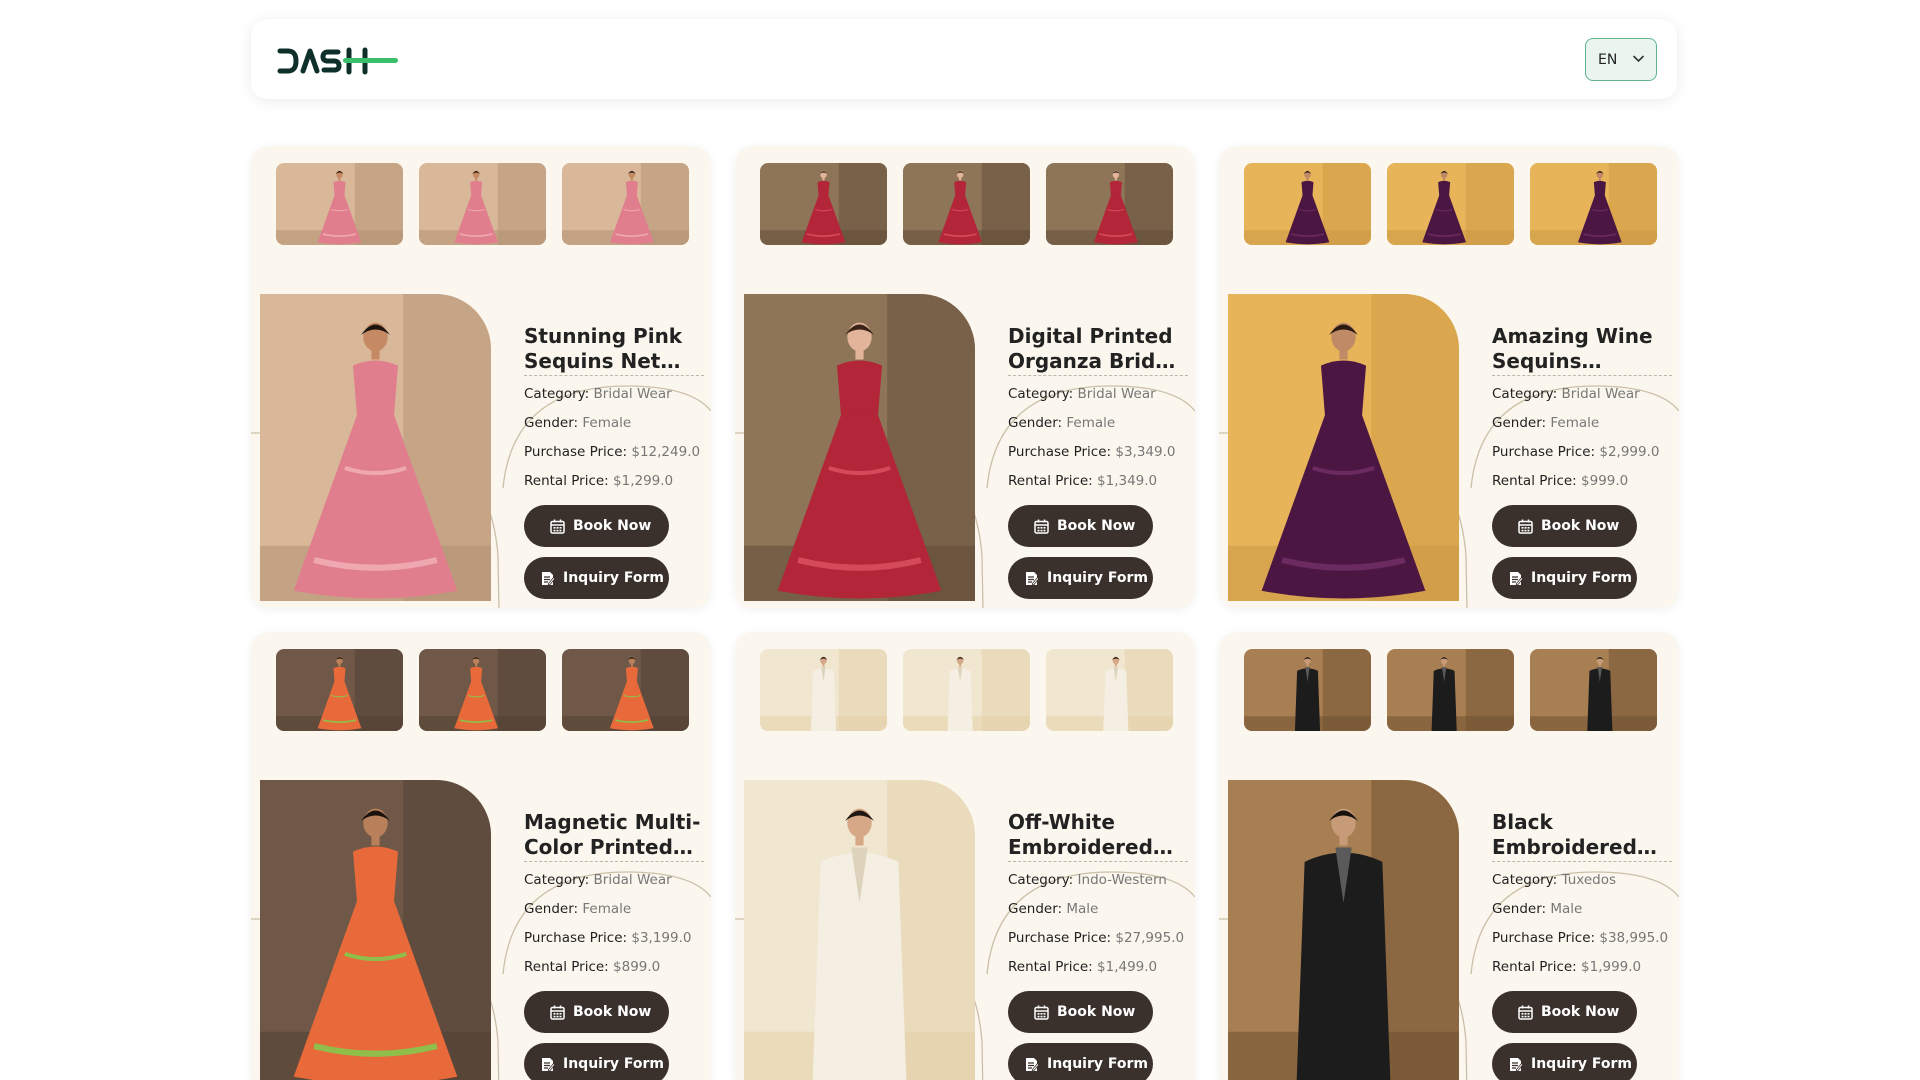 Image resolution: width=1920 pixels, height=1080 pixels. Describe the element at coordinates (614, 967) in the screenshot. I see `rental-price-row: Rental Price: $899.0` at that location.